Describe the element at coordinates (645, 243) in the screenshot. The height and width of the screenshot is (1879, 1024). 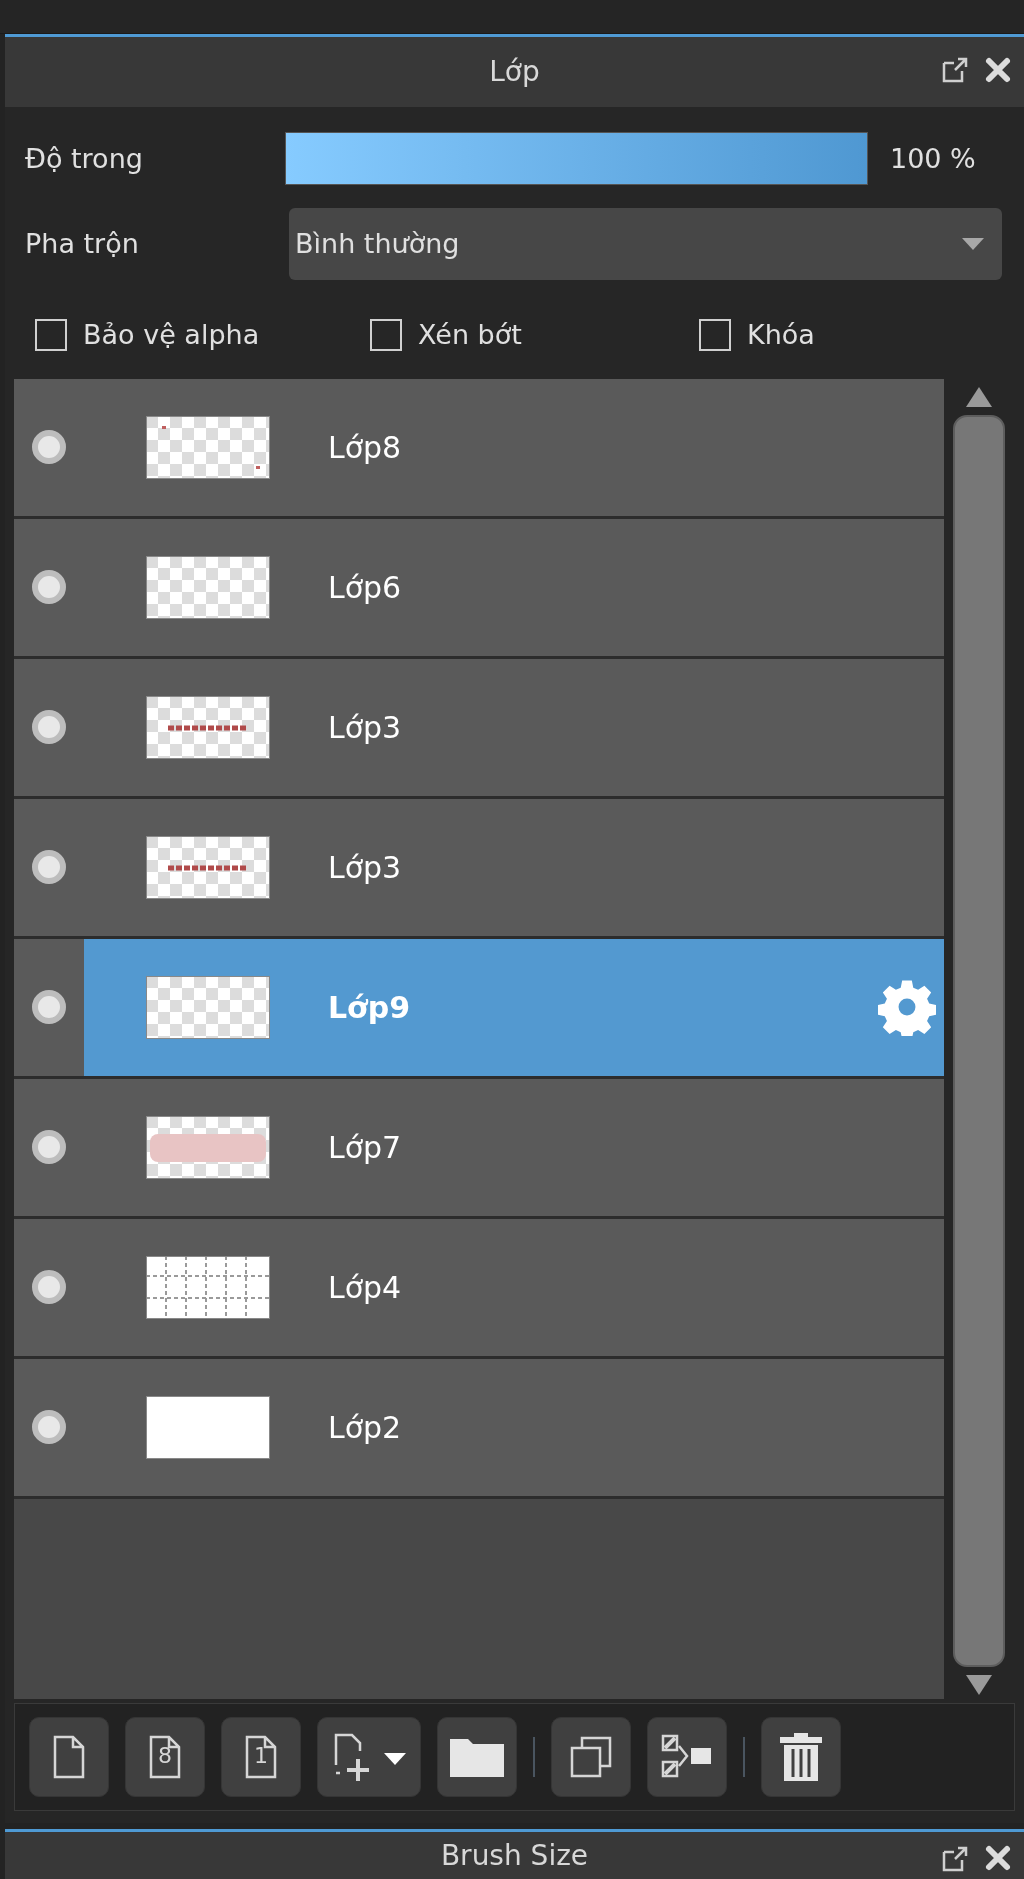
I see `blend-dropdown: Bình thường` at that location.